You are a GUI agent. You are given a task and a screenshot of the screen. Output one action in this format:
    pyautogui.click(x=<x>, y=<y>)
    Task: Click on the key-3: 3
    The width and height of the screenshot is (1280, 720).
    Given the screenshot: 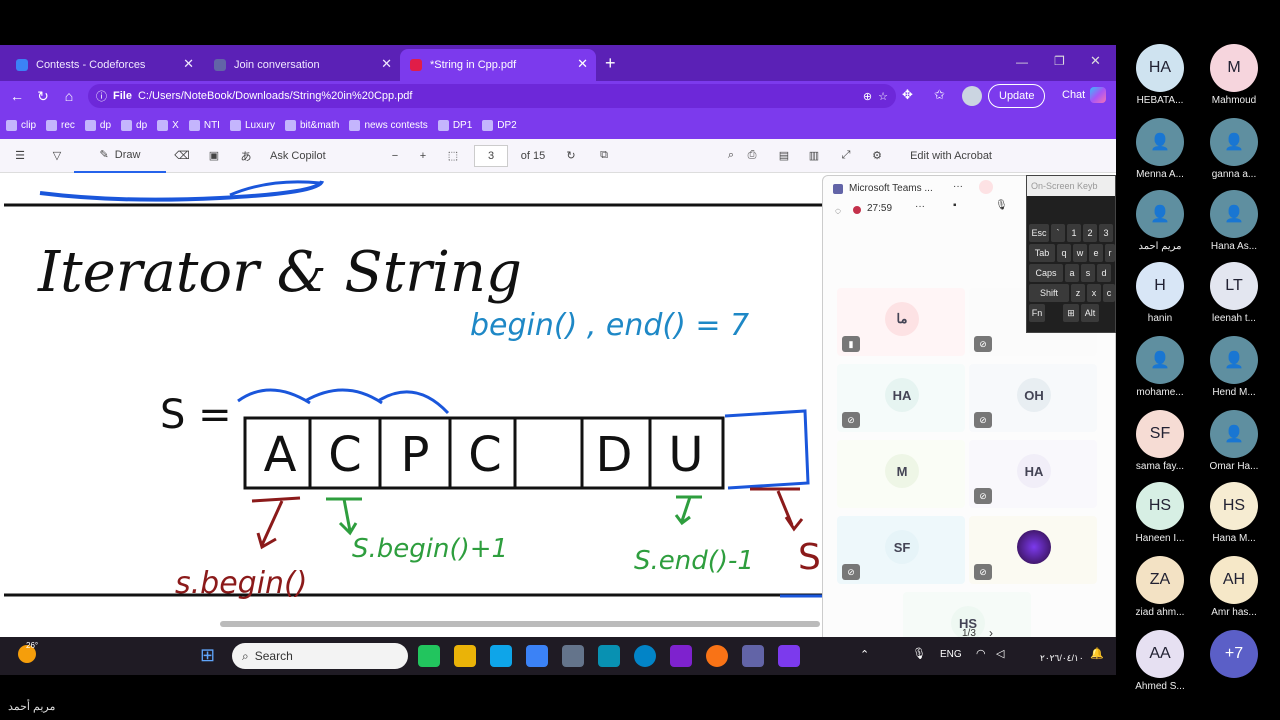 What is the action you would take?
    pyautogui.click(x=1106, y=233)
    